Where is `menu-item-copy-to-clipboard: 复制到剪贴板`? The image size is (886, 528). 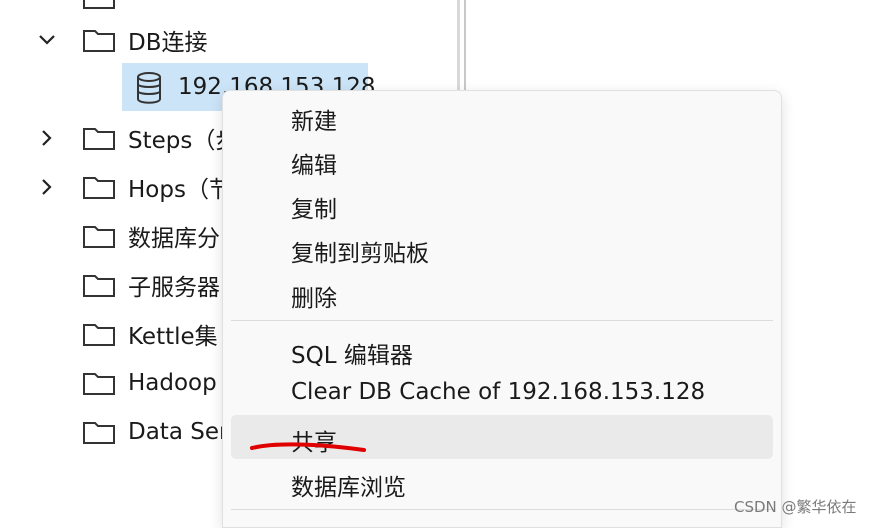
menu-item-copy-to-clipboard: 复制到剪贴板 is located at coordinates (502, 248).